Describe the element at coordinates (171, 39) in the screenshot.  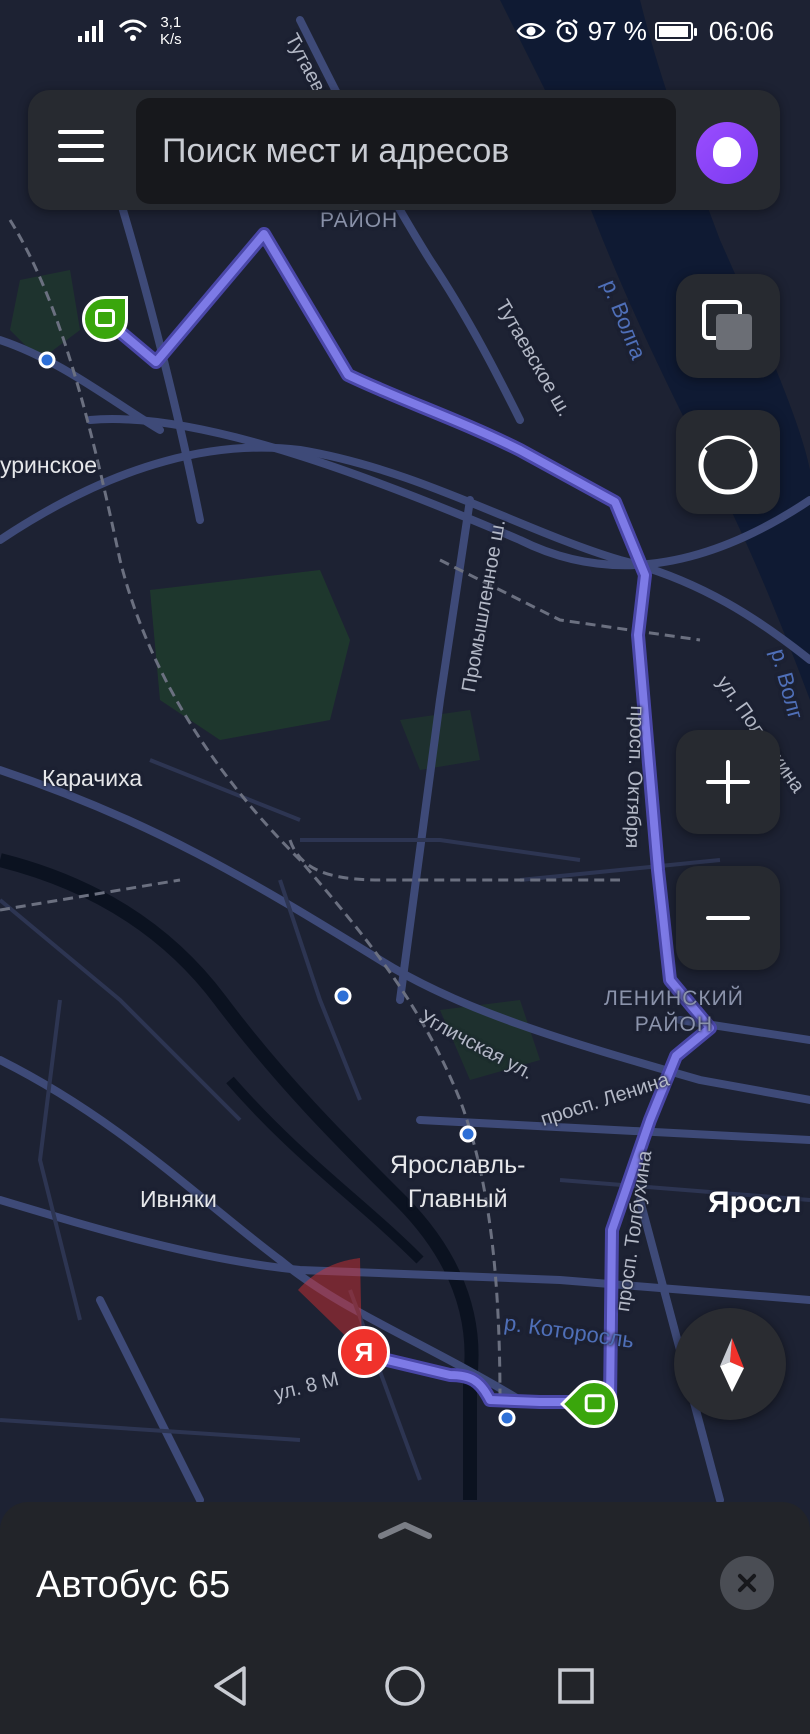
I see `network-speed-unit: K/s` at that location.